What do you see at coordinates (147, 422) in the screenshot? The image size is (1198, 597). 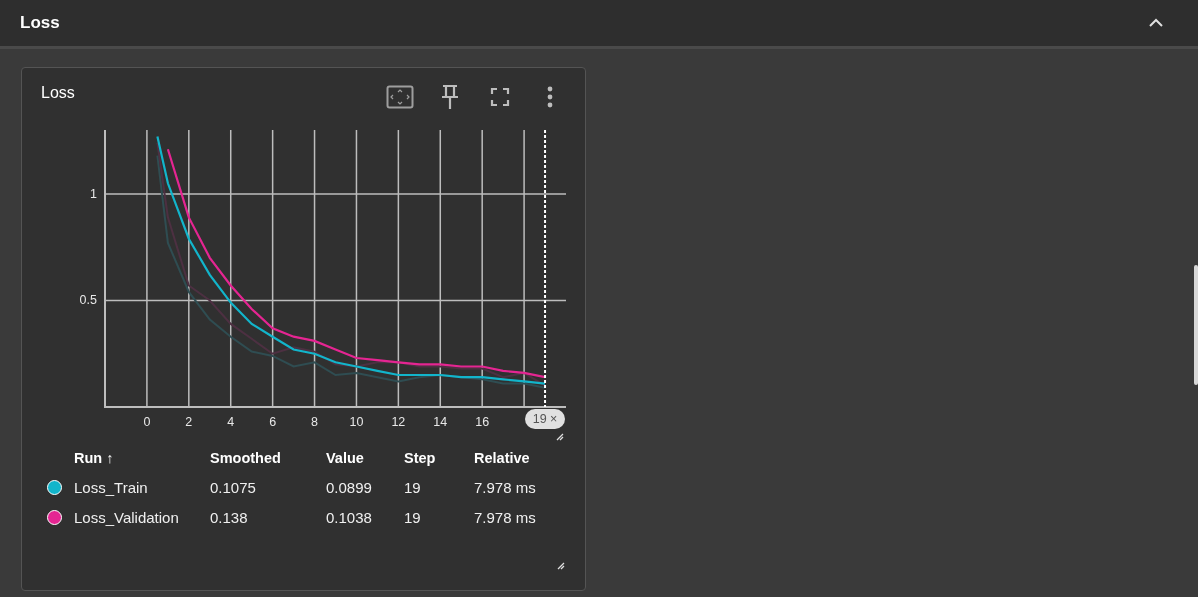 I see `x-tick-label: 0` at bounding box center [147, 422].